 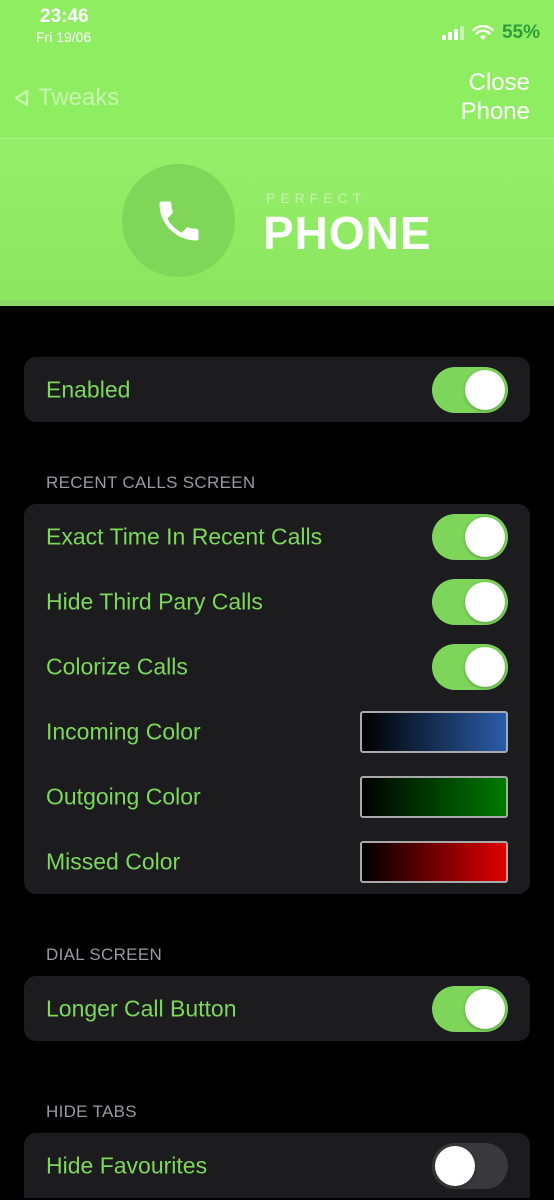 I want to click on exact-time-toggle, so click(x=470, y=536).